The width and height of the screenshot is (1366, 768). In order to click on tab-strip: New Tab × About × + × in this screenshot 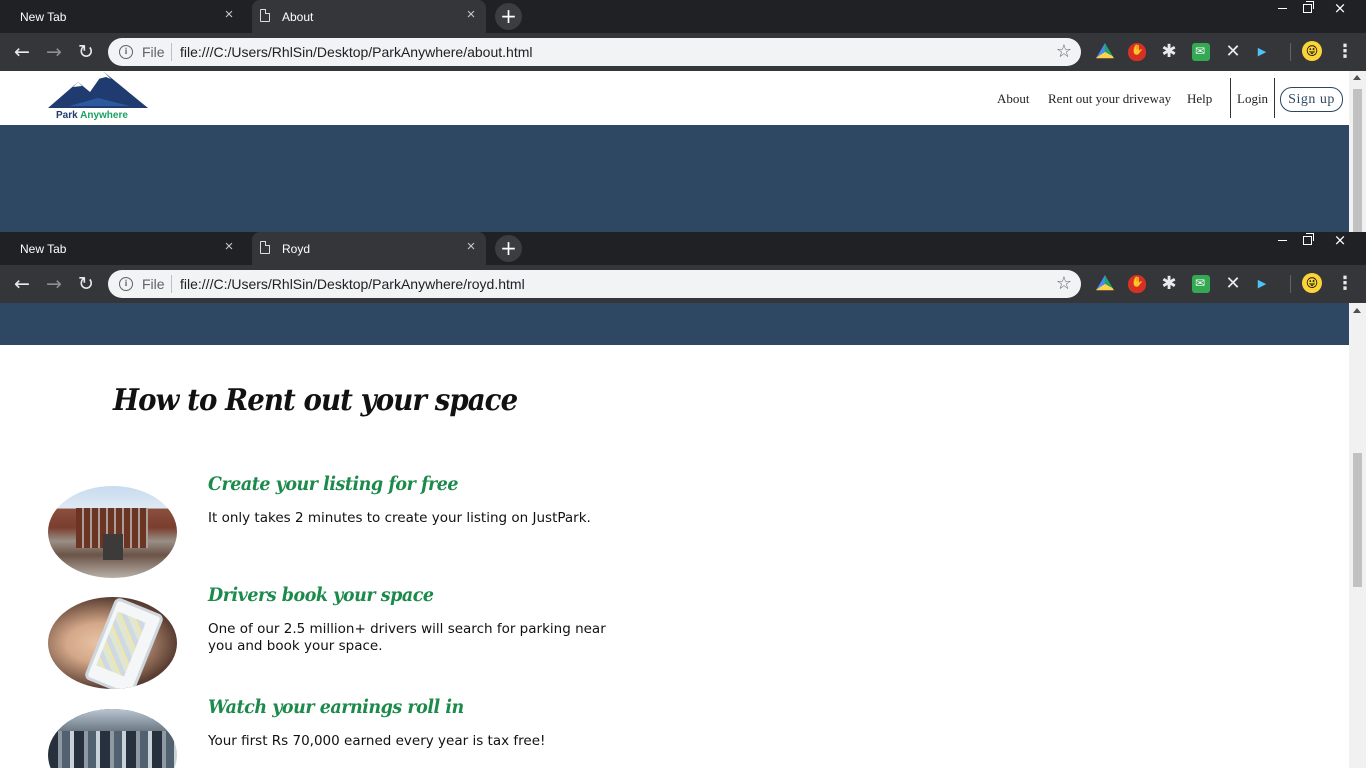, I will do `click(683, 16)`.